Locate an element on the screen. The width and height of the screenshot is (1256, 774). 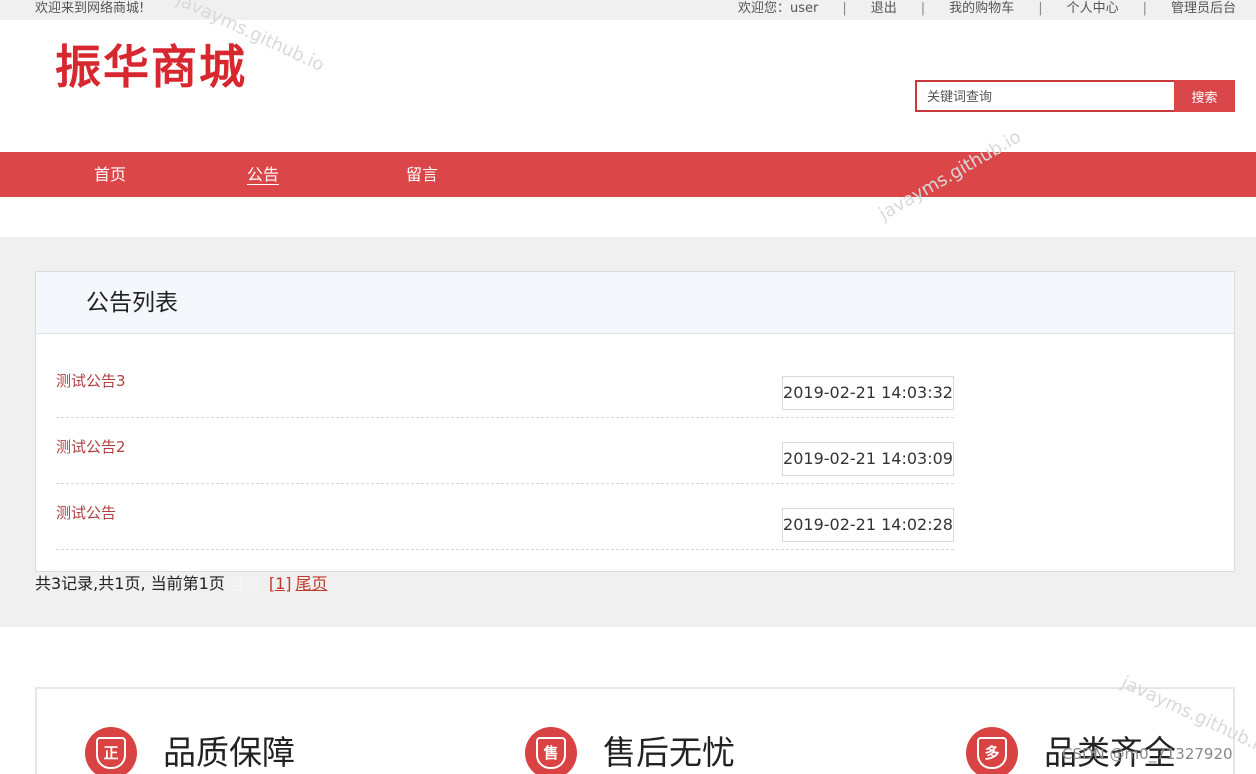
notice-date: 2019-02-21 14:03:09 is located at coordinates (868, 459).